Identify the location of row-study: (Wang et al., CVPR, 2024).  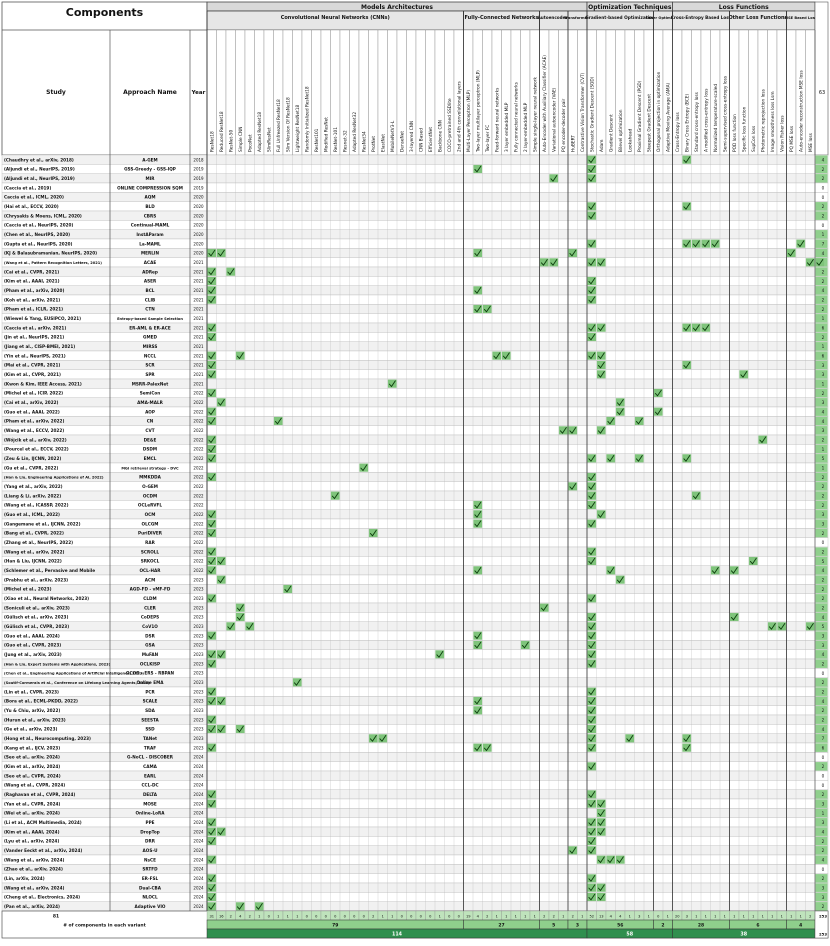
(34, 785).